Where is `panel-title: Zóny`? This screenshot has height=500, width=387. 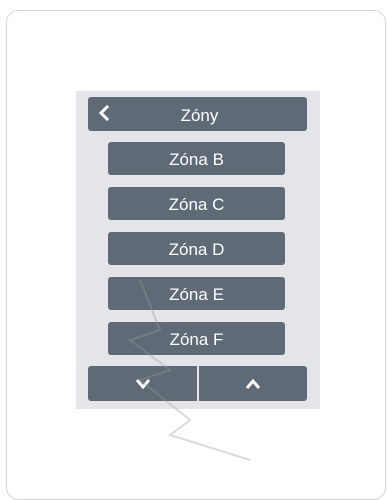
panel-title: Zóny is located at coordinates (199, 115).